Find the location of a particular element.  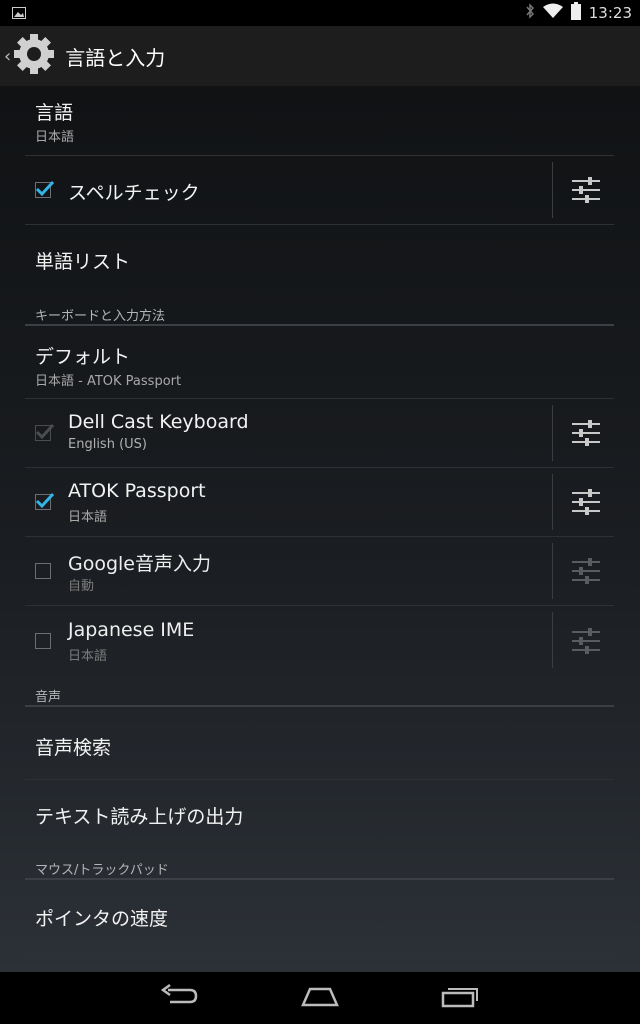

mouse-section-label: マウス/トラックパッド is located at coordinates (102, 870).